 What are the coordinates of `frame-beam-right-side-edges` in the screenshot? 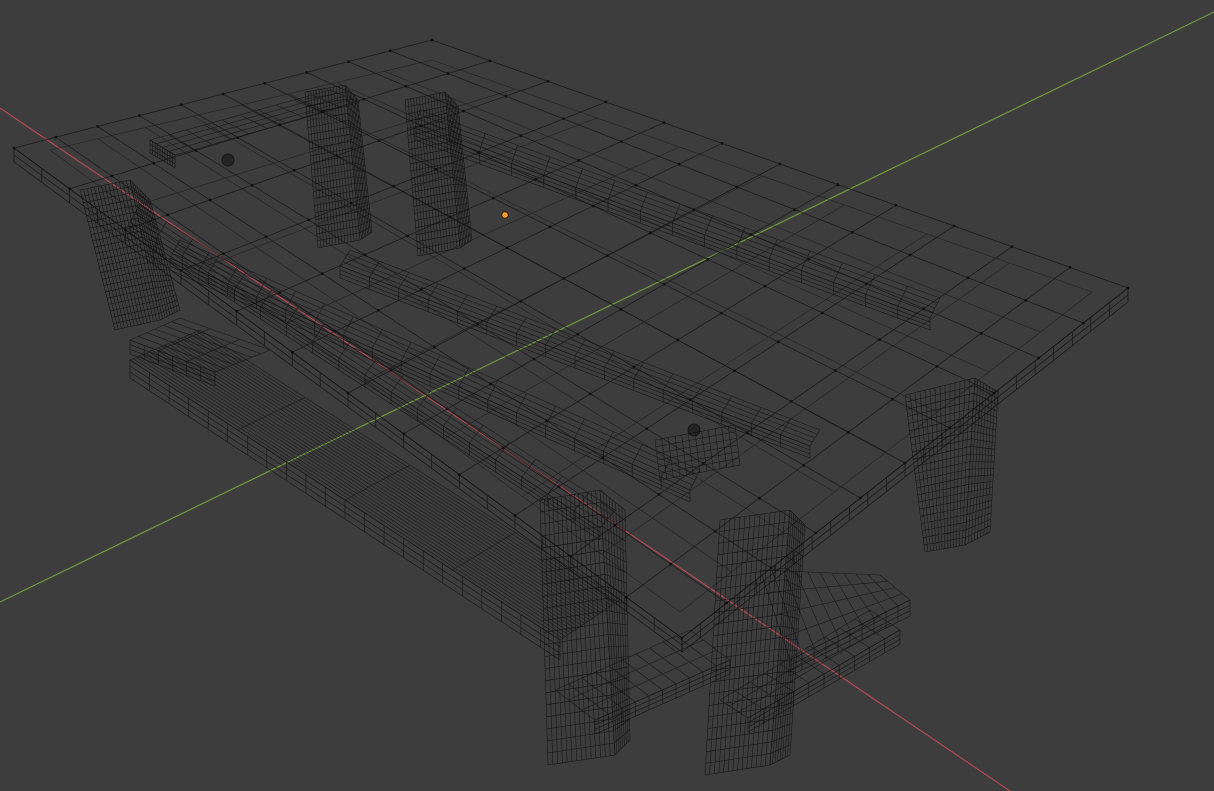 It's located at (672, 229).